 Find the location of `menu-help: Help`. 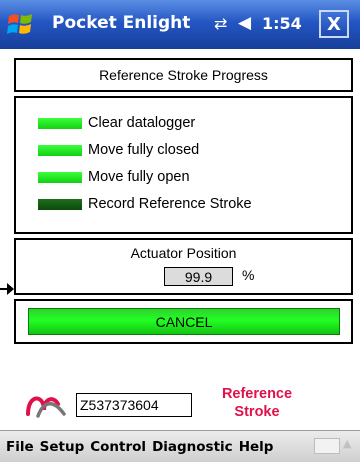

menu-help: Help is located at coordinates (256, 447).